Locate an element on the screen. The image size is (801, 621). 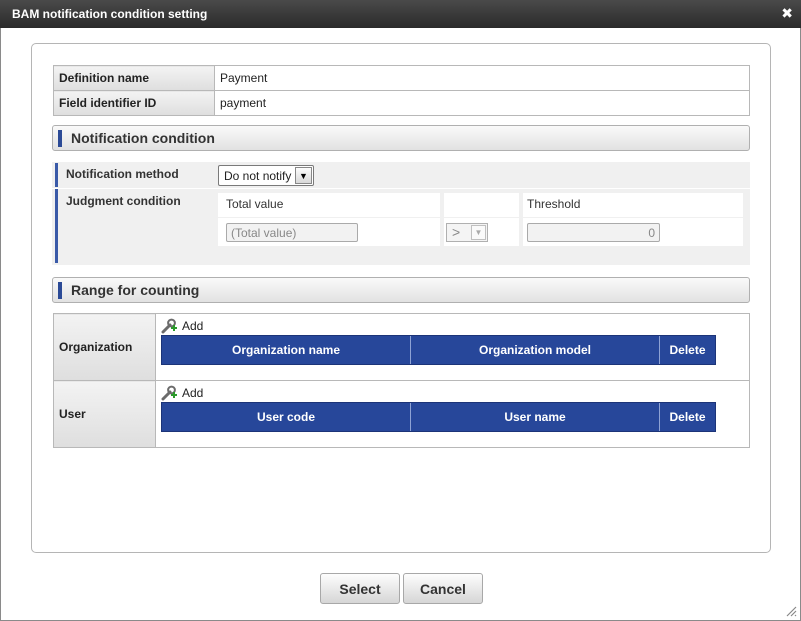
close-icon: ✖ is located at coordinates (787, 13).